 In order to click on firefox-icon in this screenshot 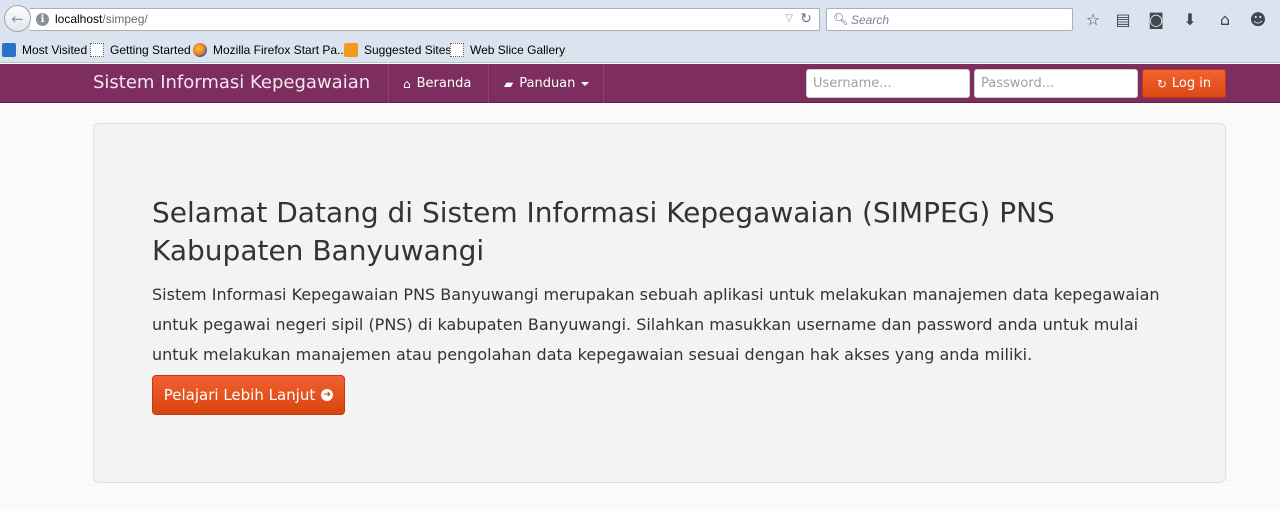, I will do `click(200, 50)`.